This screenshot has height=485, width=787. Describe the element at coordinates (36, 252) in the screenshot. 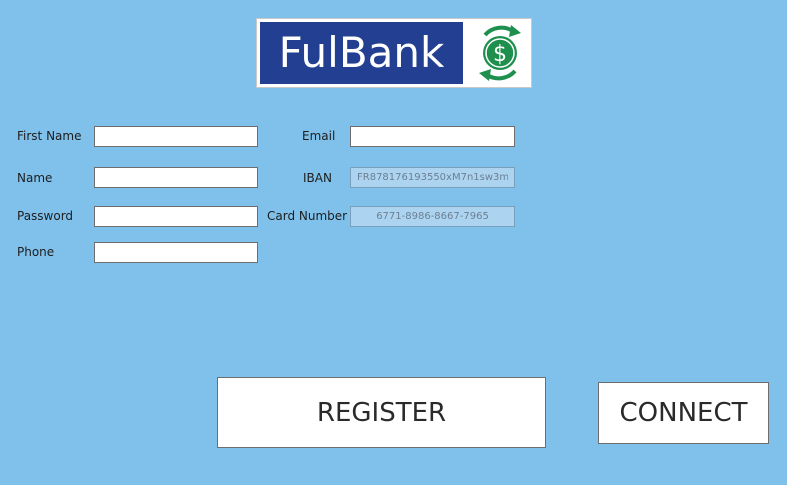

I see `phone-label: Phone` at that location.